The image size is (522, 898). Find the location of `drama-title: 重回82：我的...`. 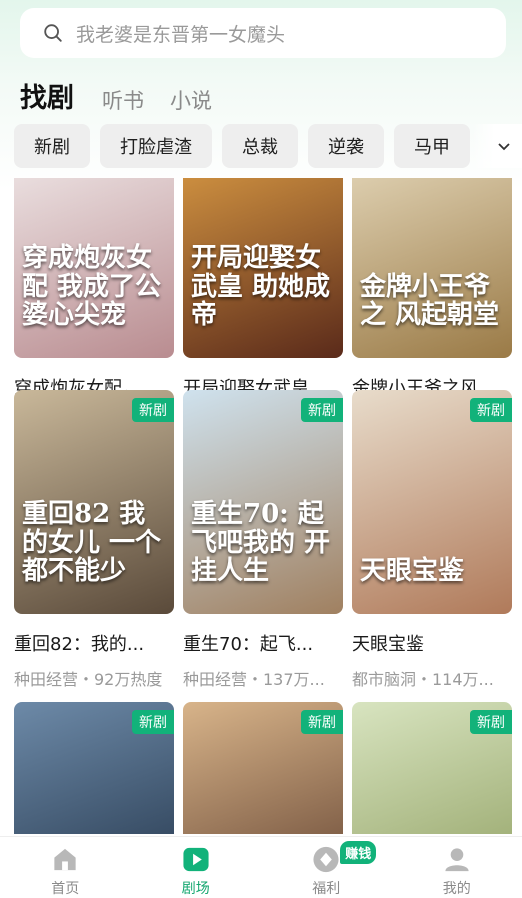

drama-title: 重回82：我的... is located at coordinates (79, 644).